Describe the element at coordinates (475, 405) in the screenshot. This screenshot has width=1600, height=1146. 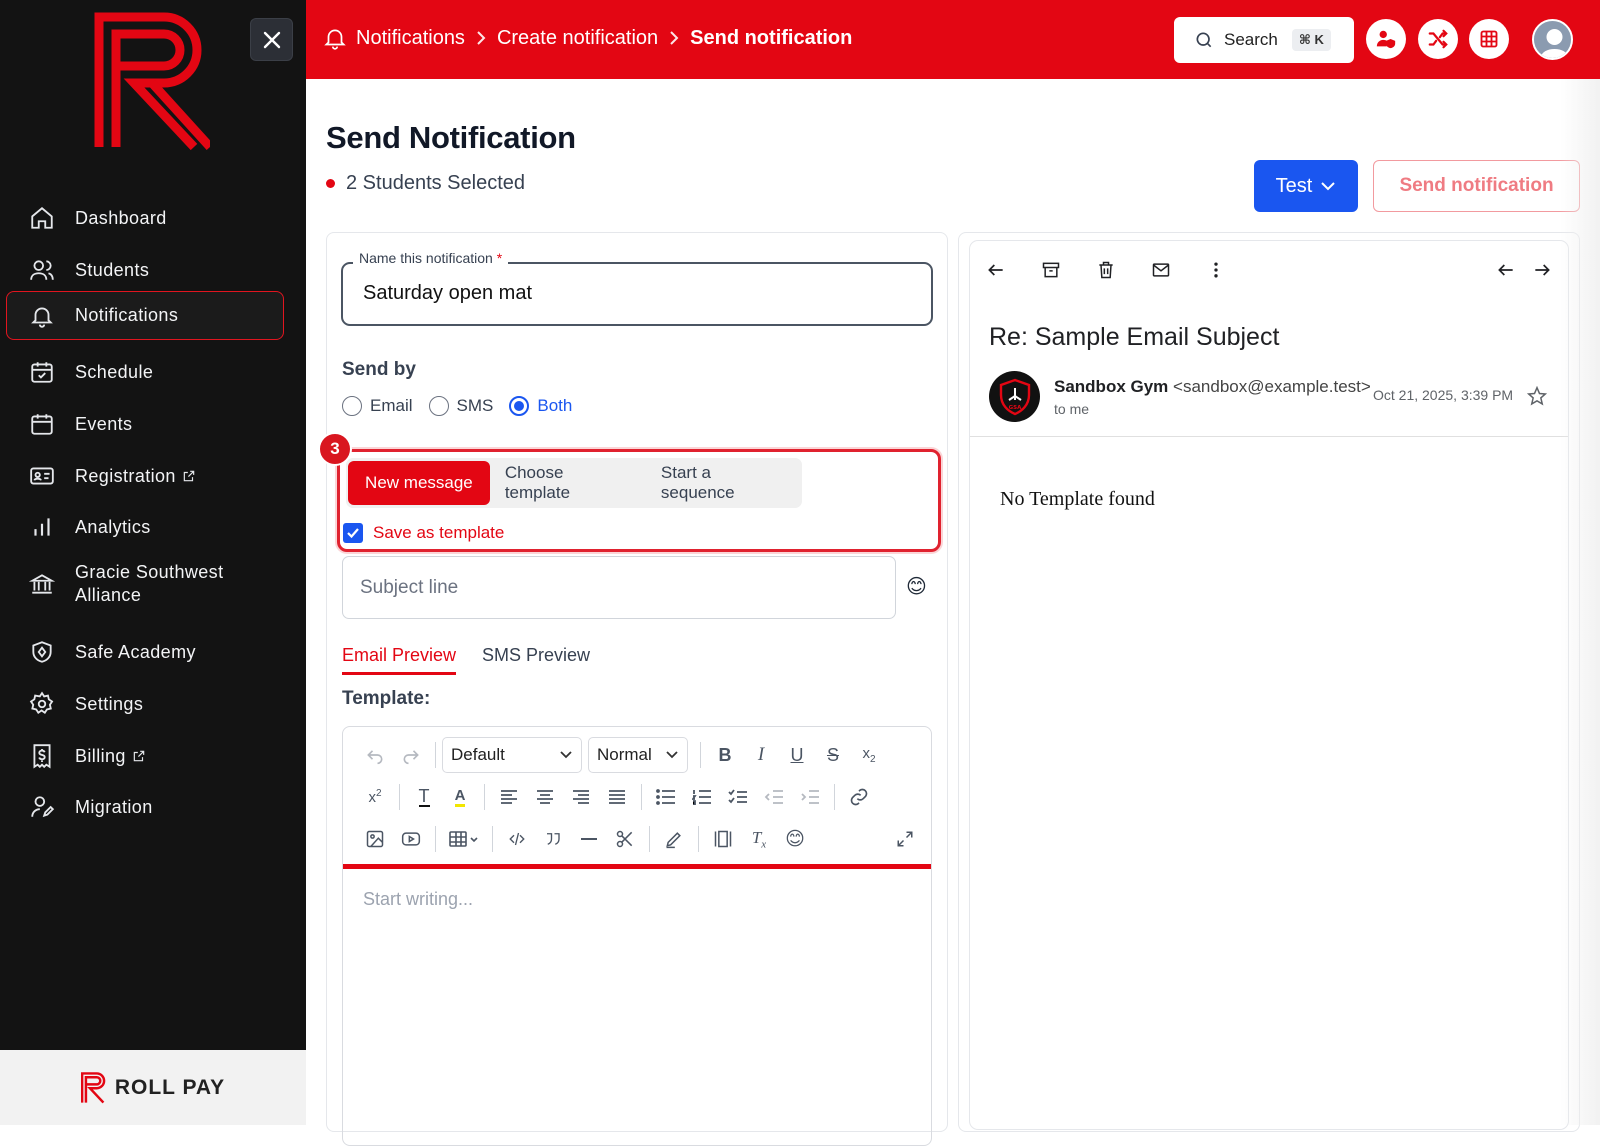
I see `radio-label: SMS` at that location.